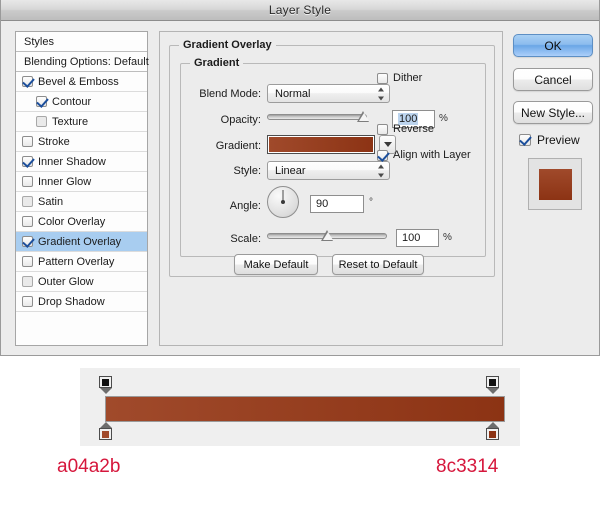 The height and width of the screenshot is (508, 600). I want to click on angle-center-dot, so click(283, 202).